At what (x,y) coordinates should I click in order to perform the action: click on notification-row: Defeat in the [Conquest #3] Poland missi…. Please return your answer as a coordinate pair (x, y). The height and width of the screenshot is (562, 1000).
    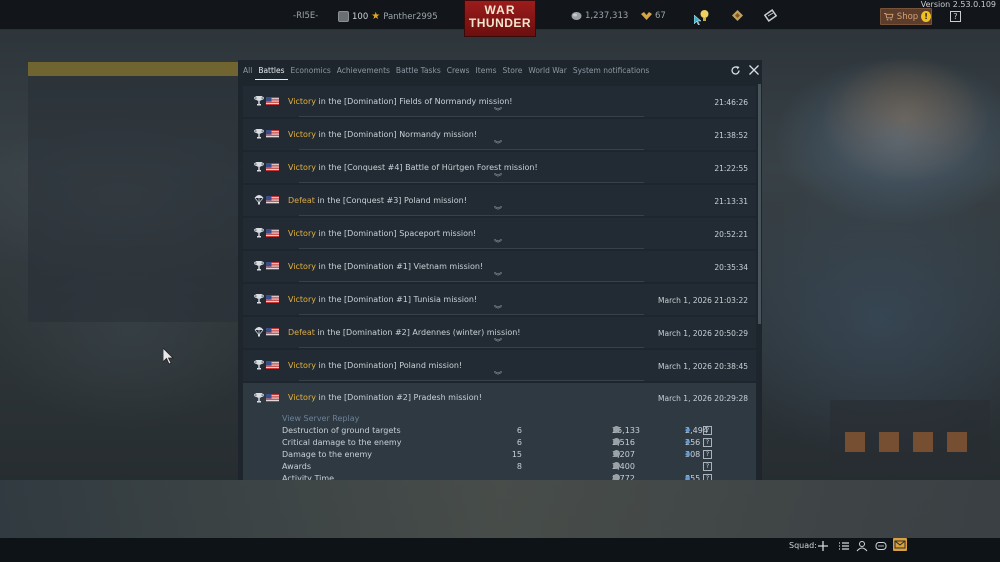
    Looking at the image, I should click on (499, 200).